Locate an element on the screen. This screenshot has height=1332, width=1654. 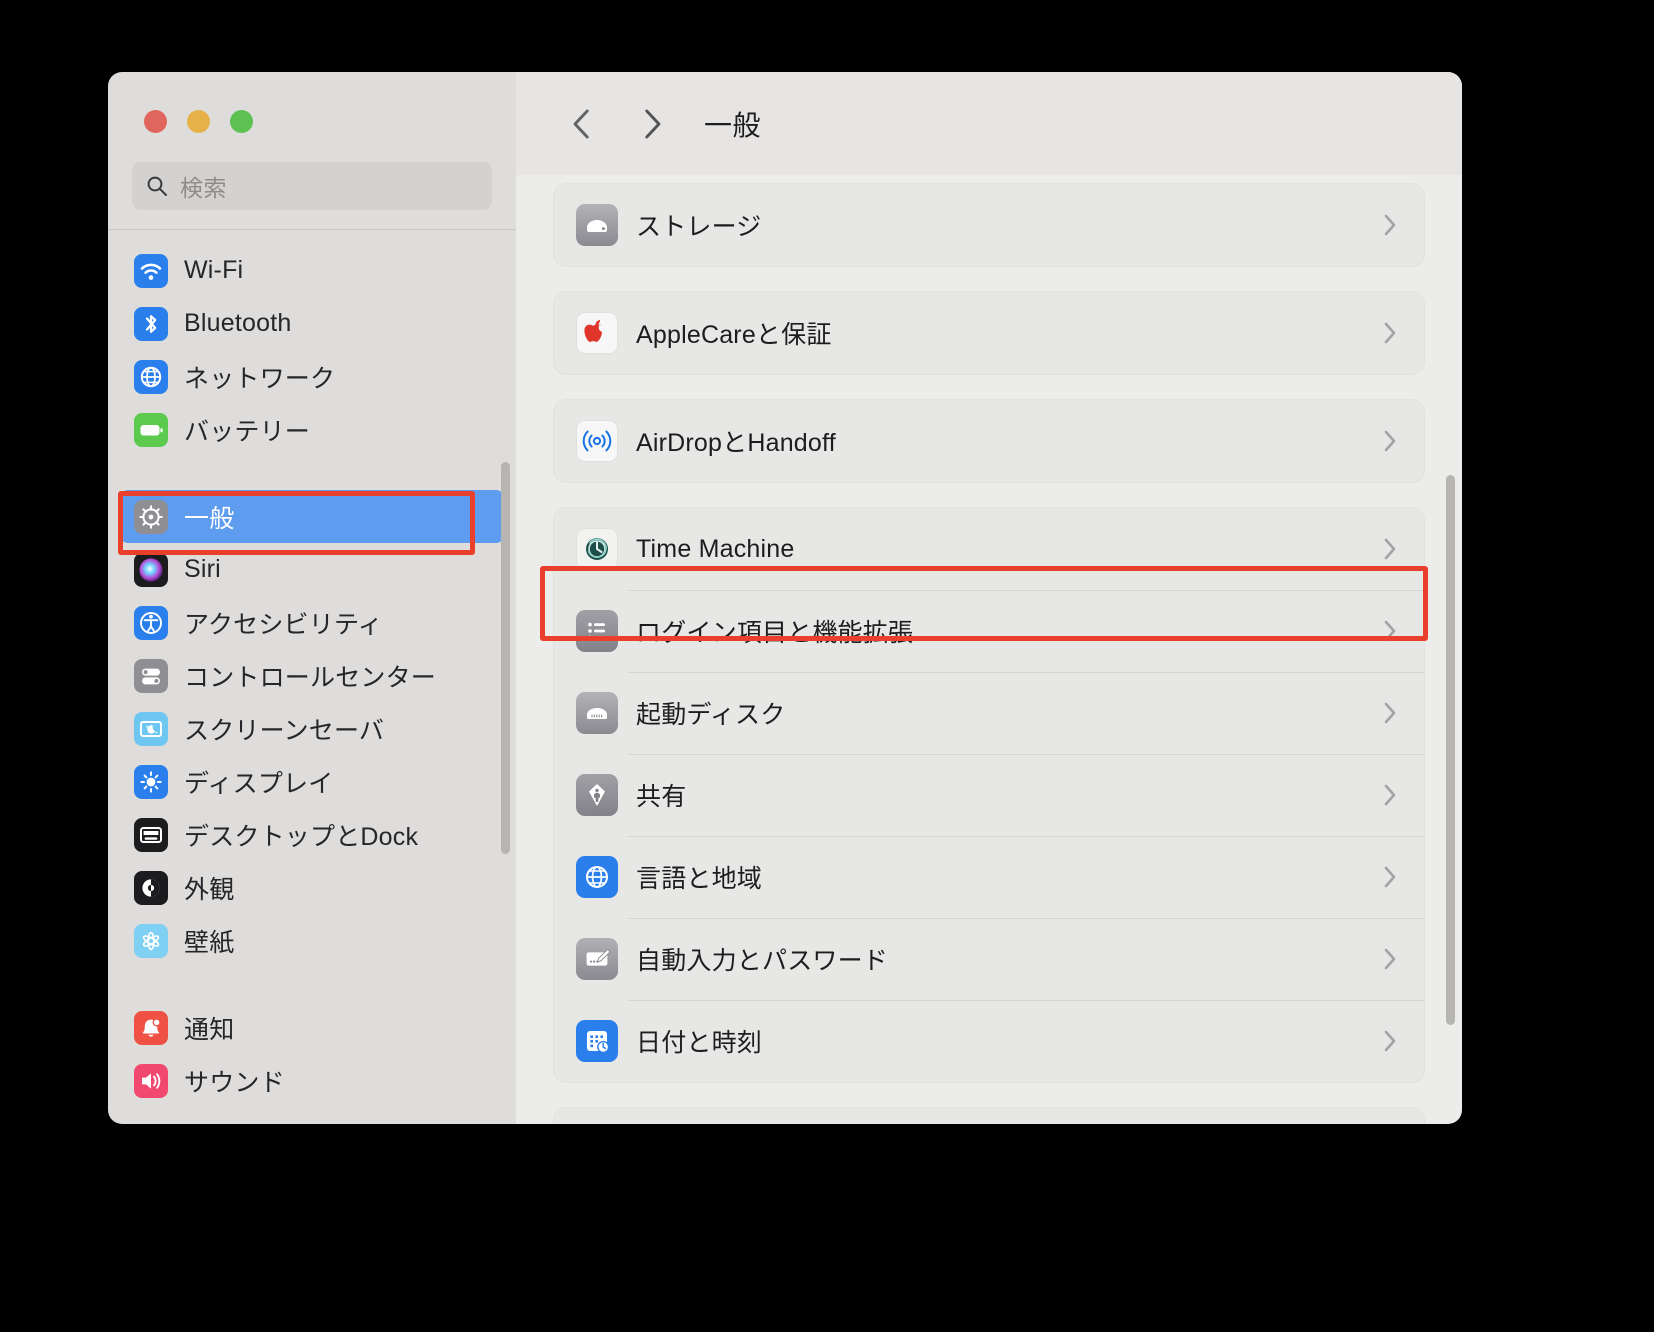
back-button is located at coordinates (582, 124).